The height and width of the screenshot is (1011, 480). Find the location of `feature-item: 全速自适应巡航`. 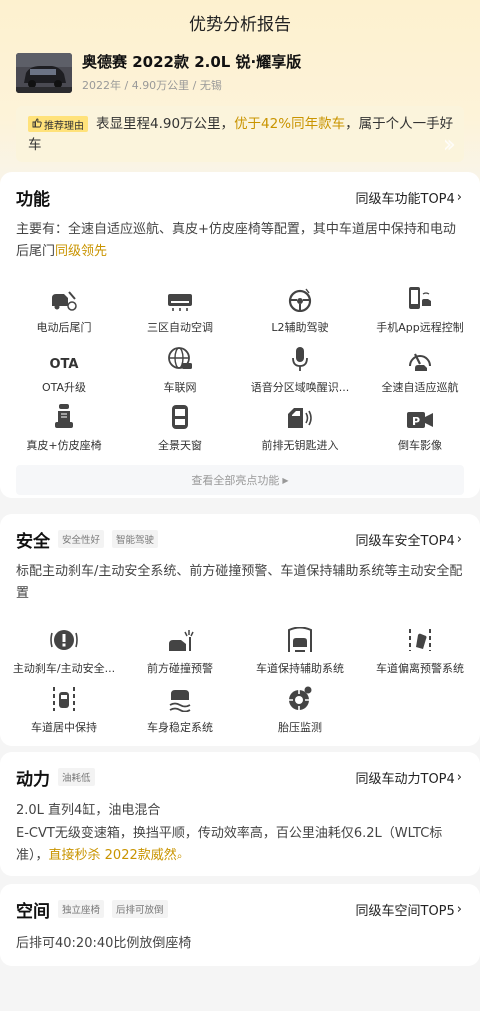

feature-item: 全速自适应巡航 is located at coordinates (420, 370).